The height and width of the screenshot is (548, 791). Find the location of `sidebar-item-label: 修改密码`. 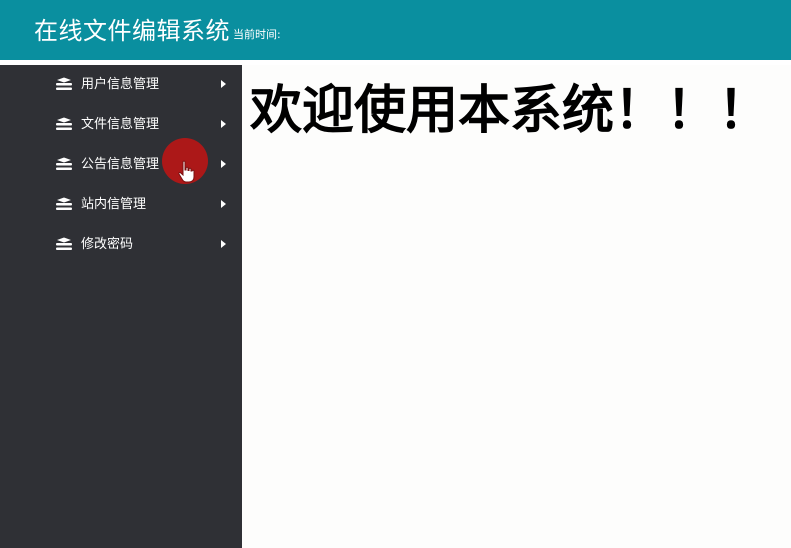

sidebar-item-label: 修改密码 is located at coordinates (107, 244).